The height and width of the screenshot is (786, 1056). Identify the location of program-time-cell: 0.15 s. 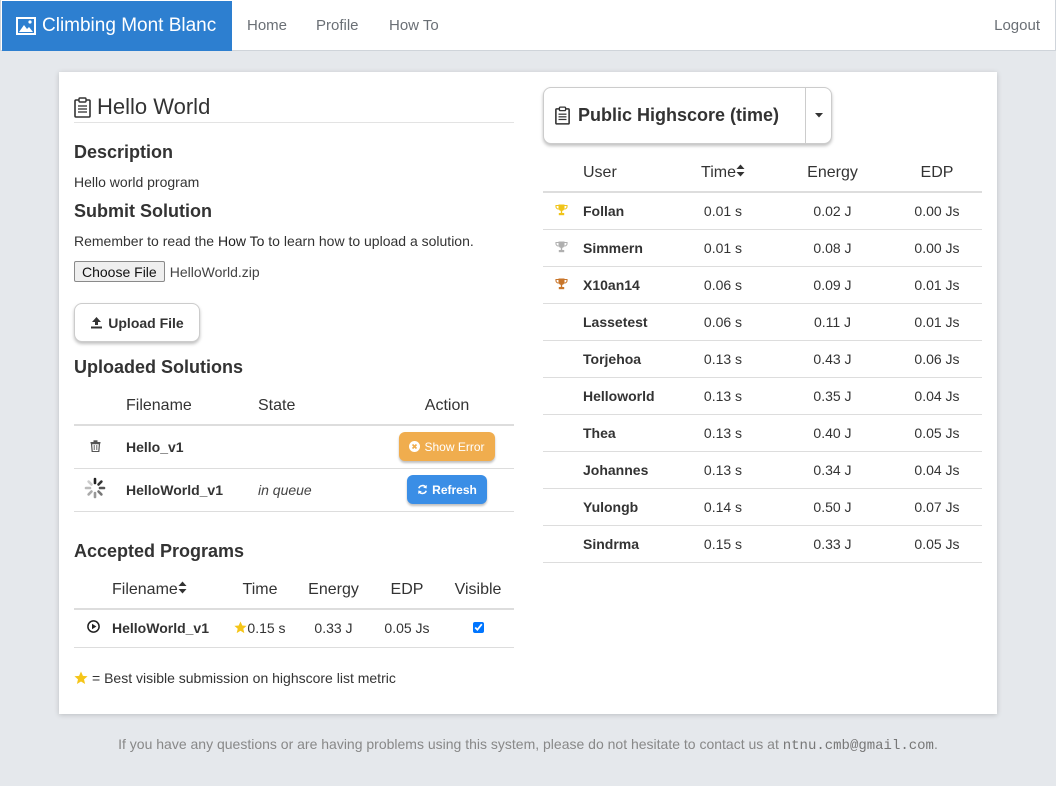
(260, 628).